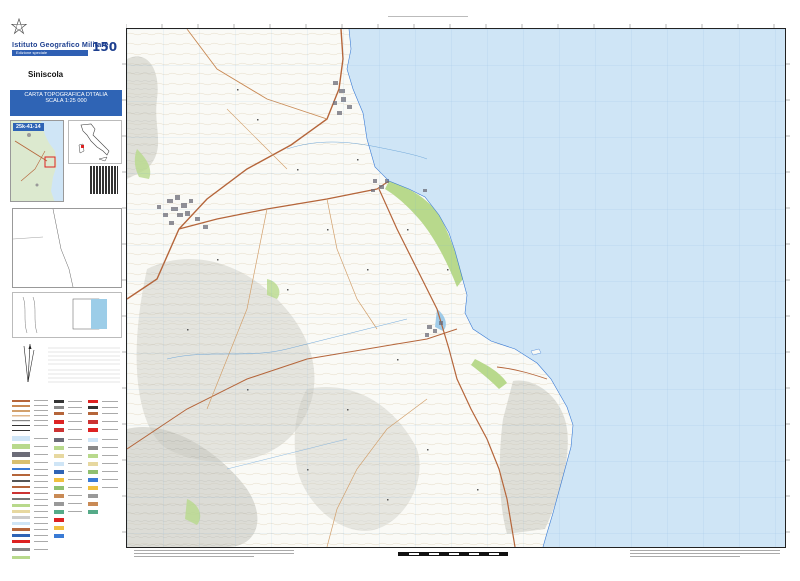 This screenshot has width=800, height=581. I want to click on anniversary-logo: 150, so click(105, 47).